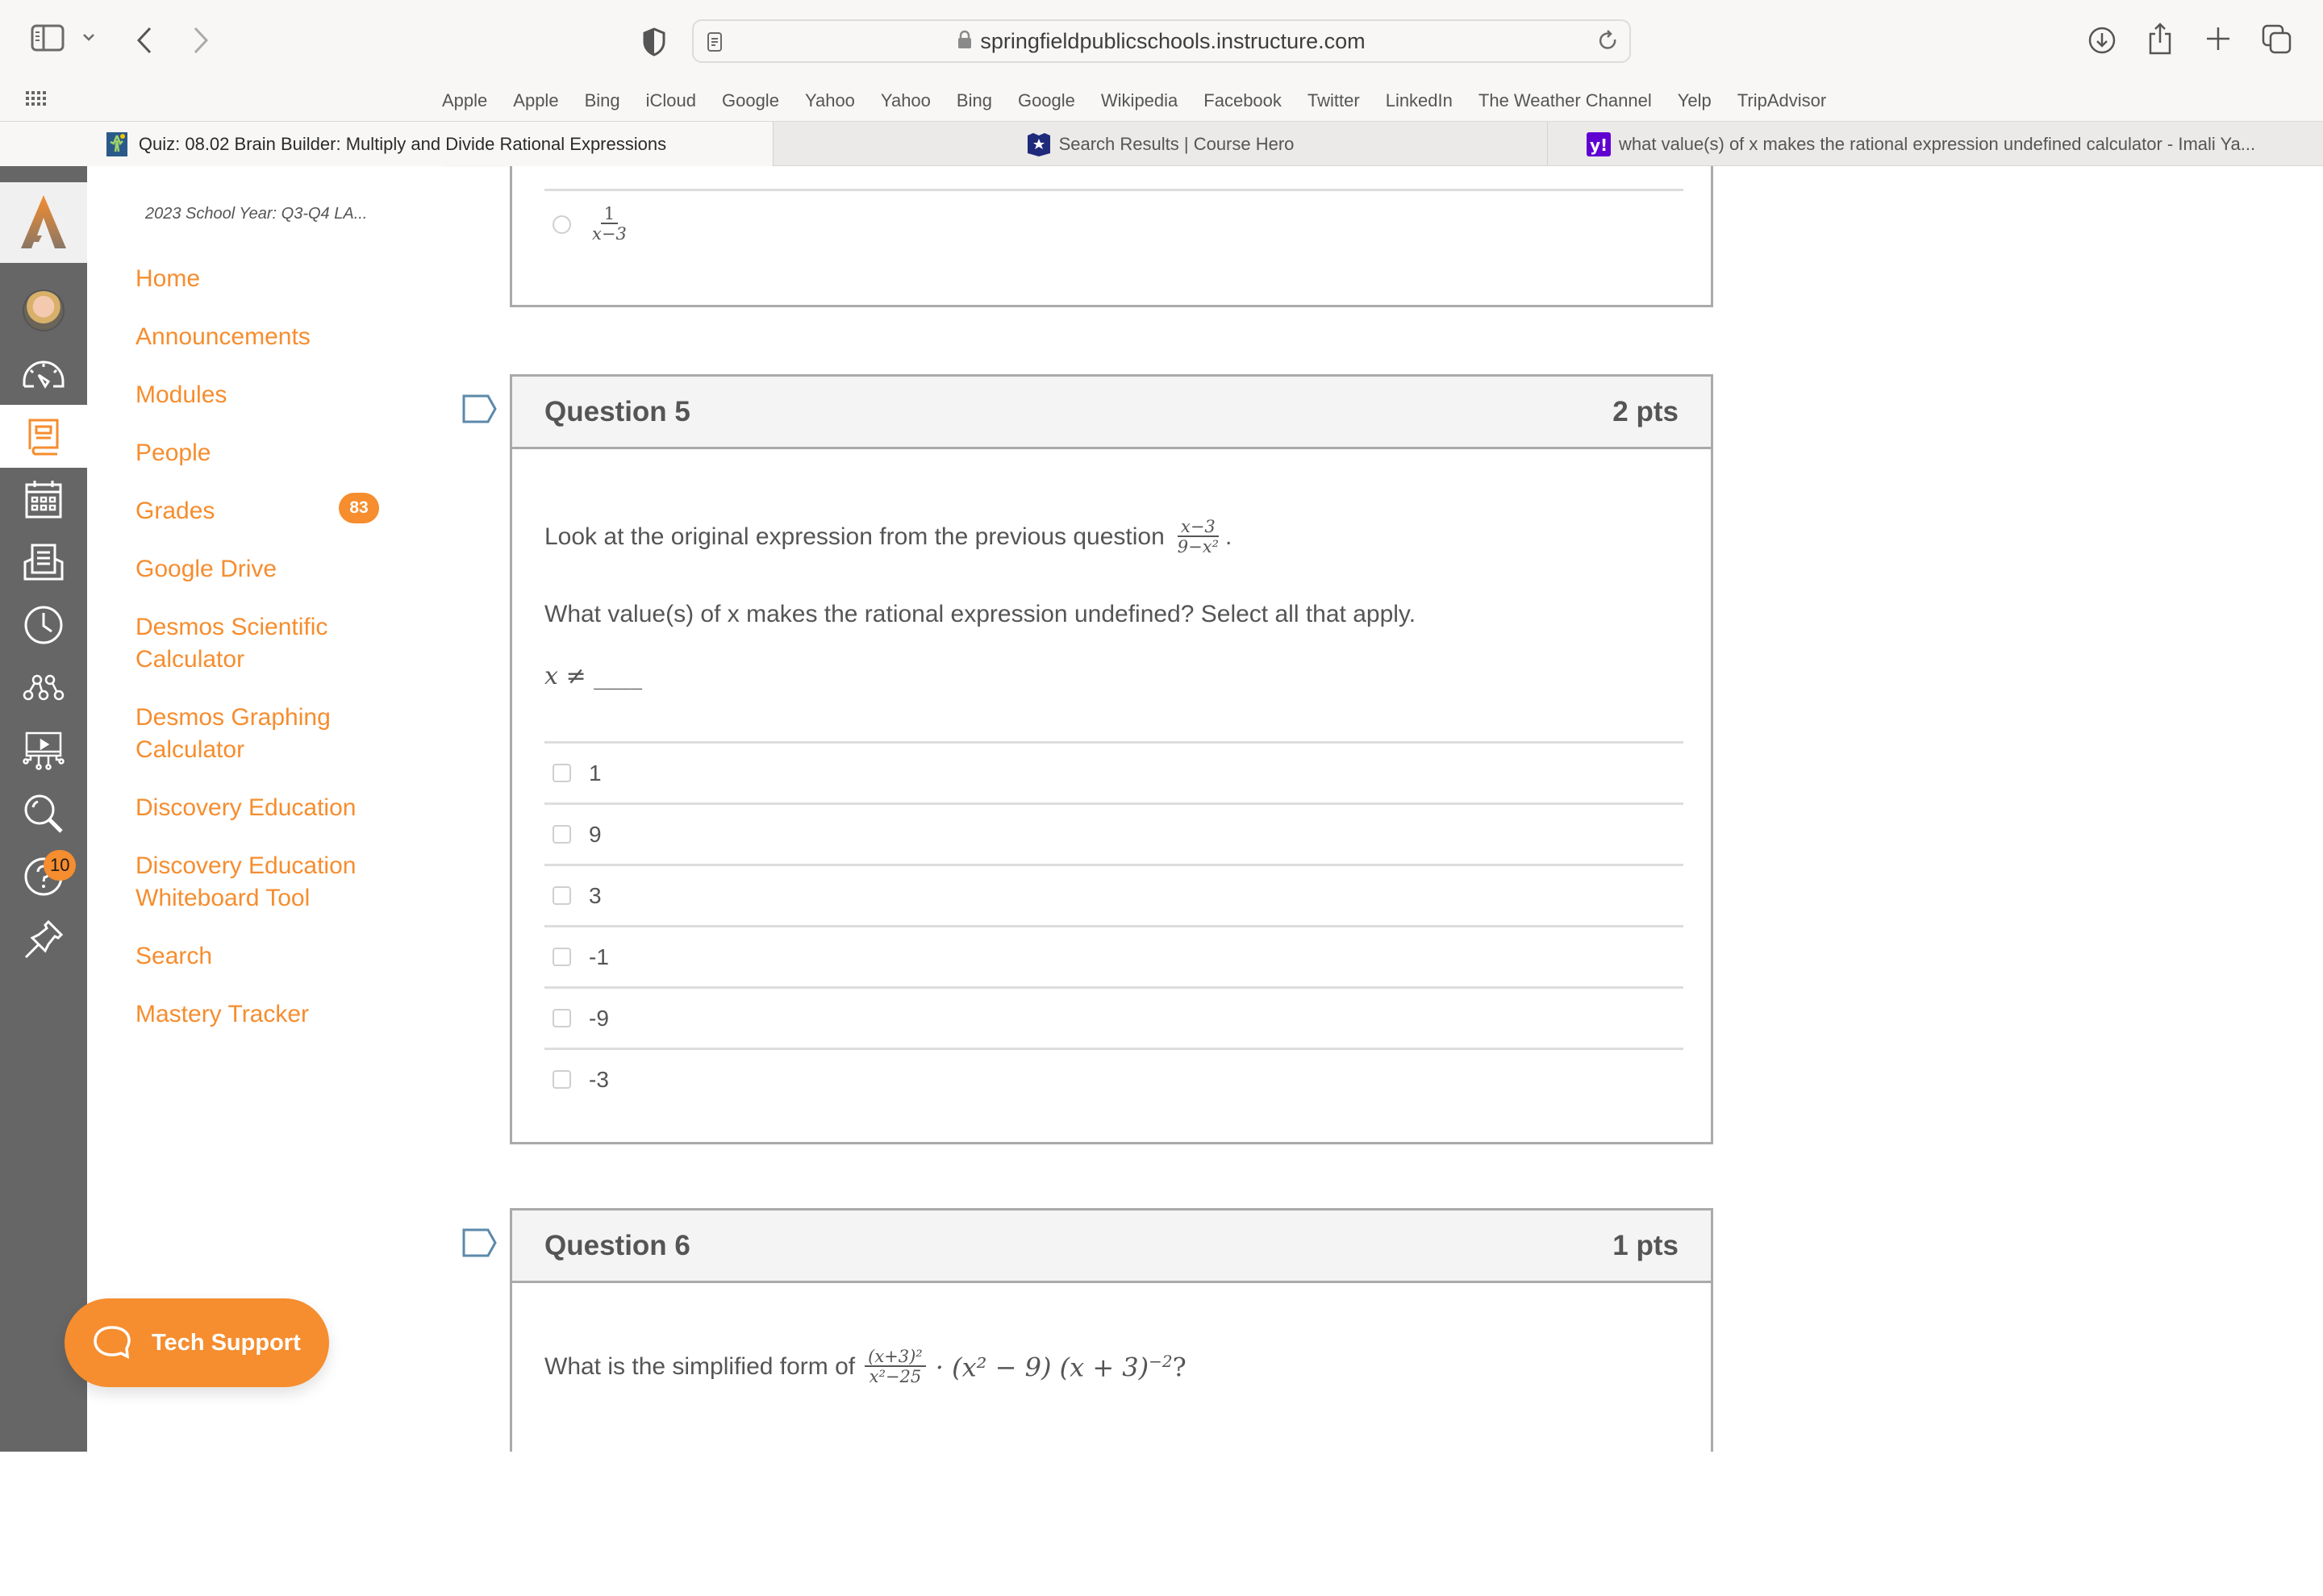 The width and height of the screenshot is (2323, 1596). Describe the element at coordinates (2160, 39) in the screenshot. I see `share-icon` at that location.